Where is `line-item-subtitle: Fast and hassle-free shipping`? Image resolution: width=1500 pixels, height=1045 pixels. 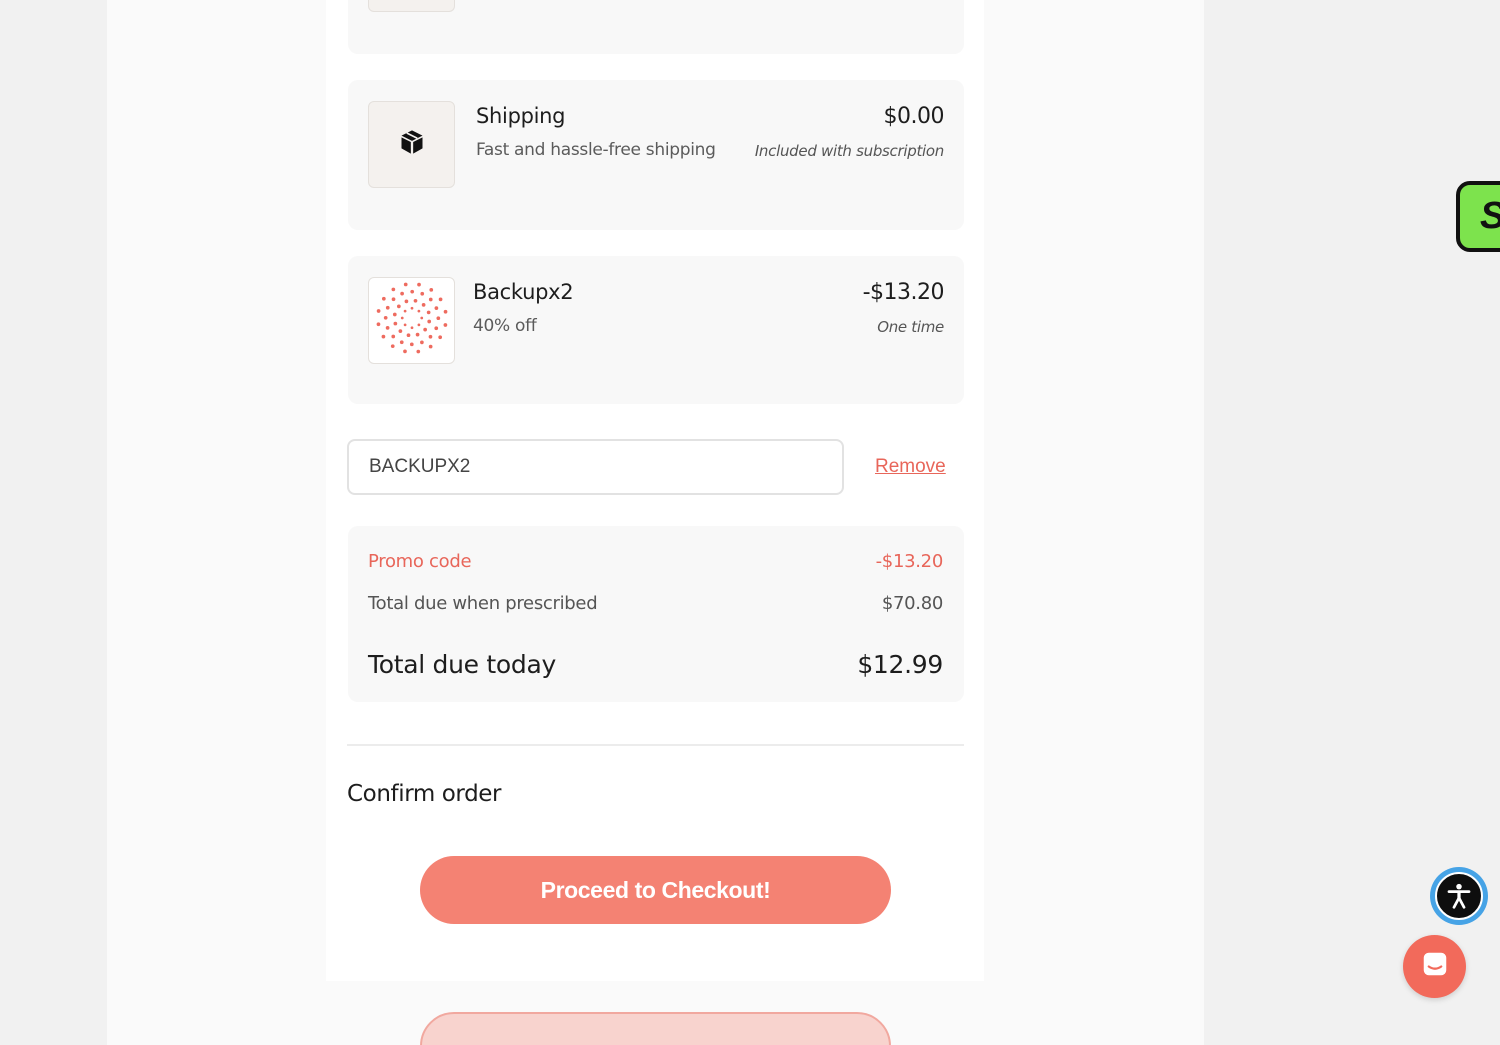
line-item-subtitle: Fast and hassle-free shipping is located at coordinates (596, 150).